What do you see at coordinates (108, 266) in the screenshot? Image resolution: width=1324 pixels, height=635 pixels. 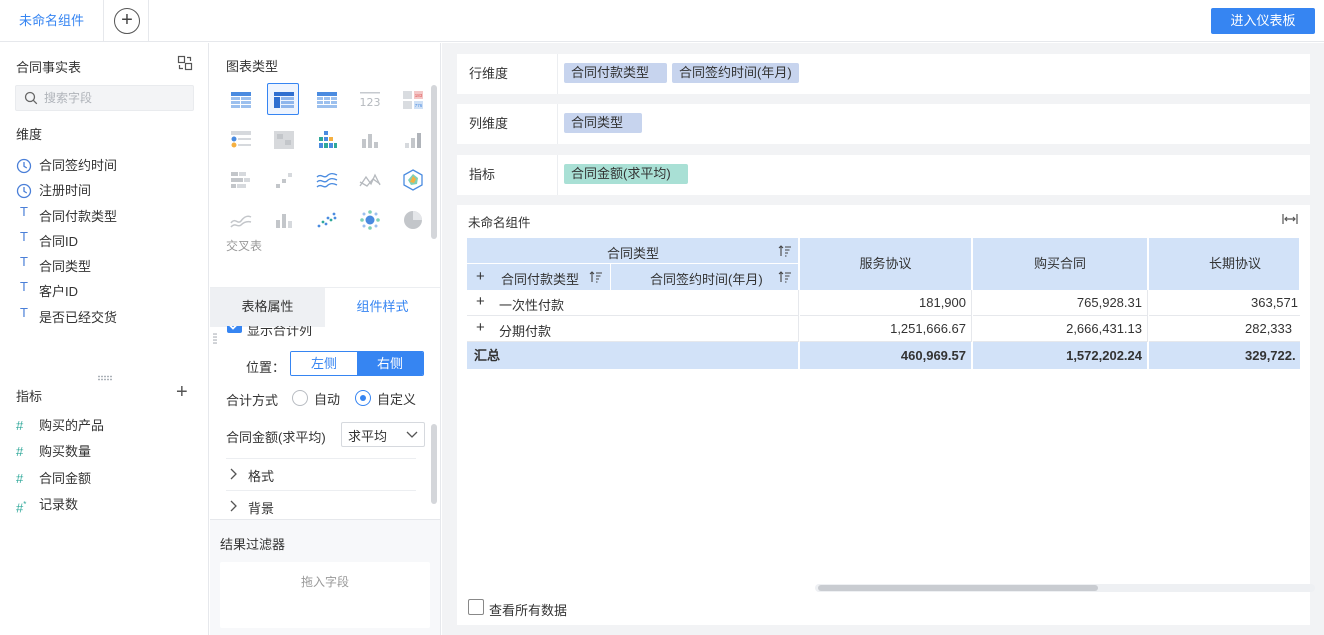 I see `dimension-item: T 合同类型` at bounding box center [108, 266].